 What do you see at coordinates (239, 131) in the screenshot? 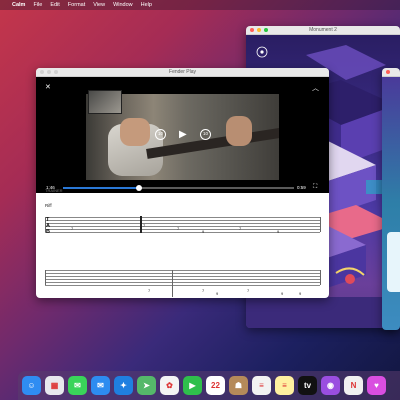
I see `fretting-hand` at bounding box center [239, 131].